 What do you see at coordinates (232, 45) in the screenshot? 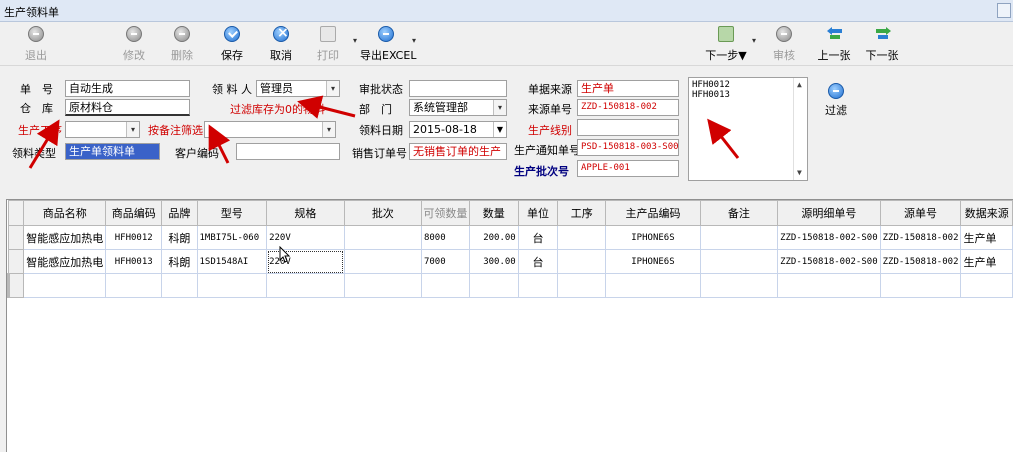
I see `save-button: 保存` at bounding box center [232, 45].